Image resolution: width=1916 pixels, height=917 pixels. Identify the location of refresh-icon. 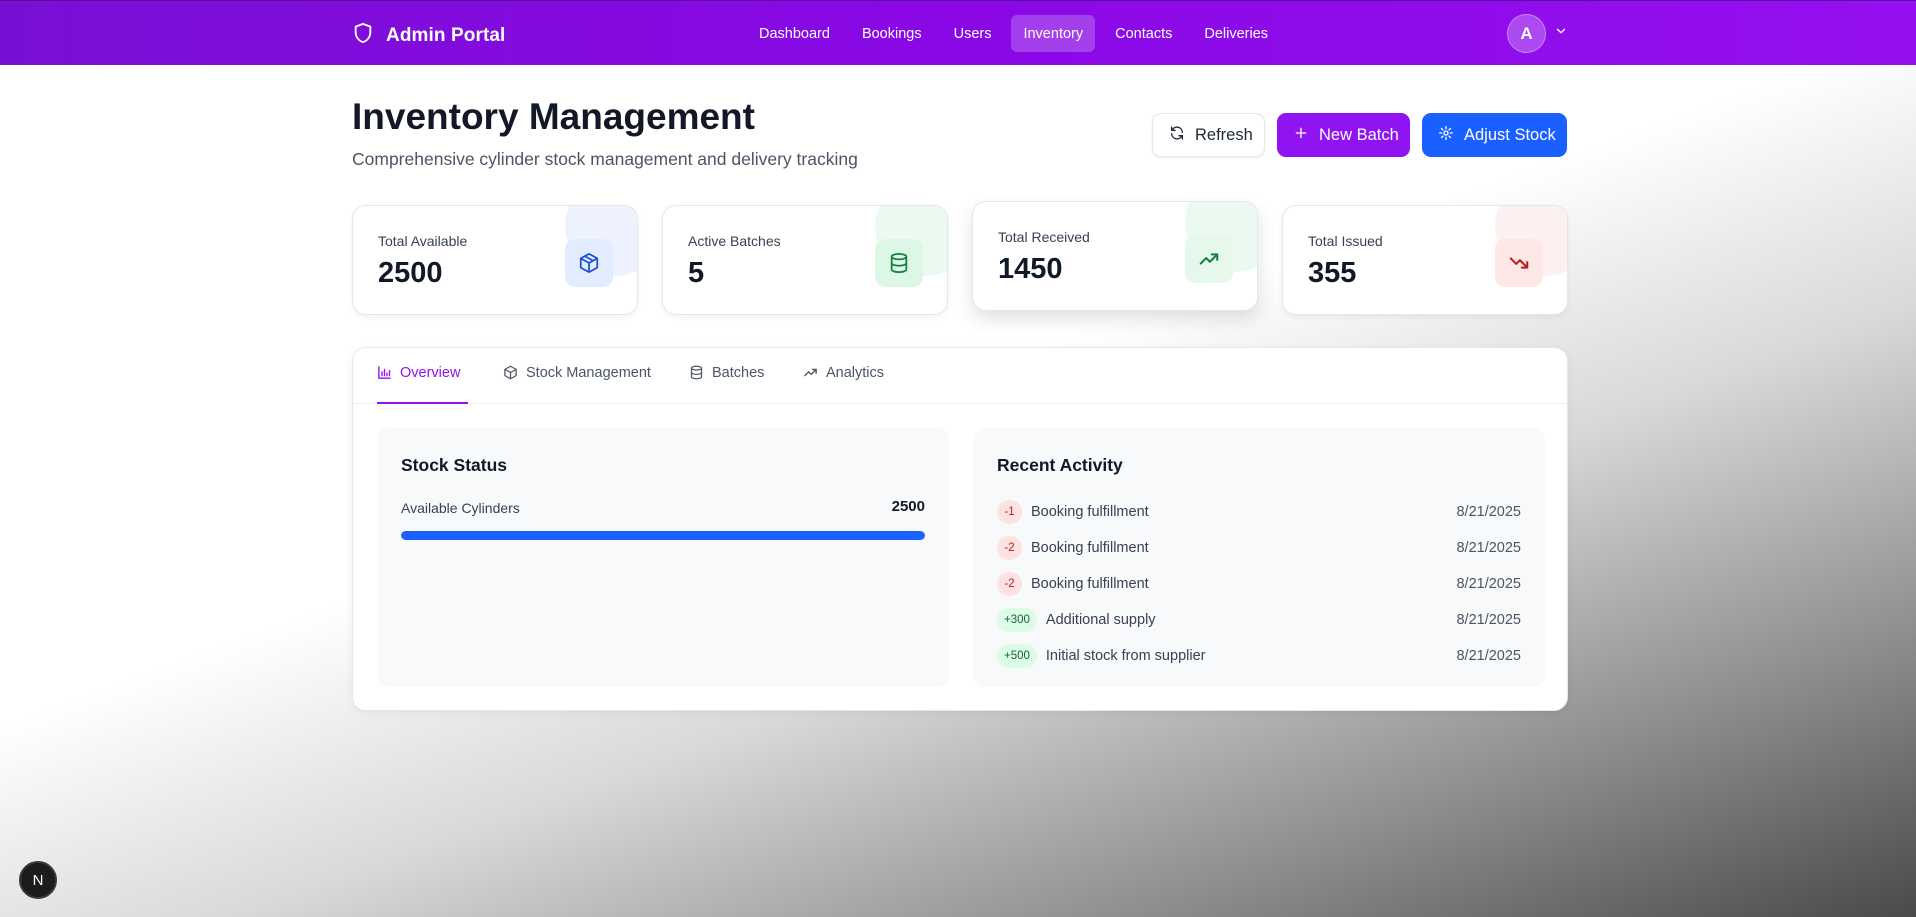
(1177, 135).